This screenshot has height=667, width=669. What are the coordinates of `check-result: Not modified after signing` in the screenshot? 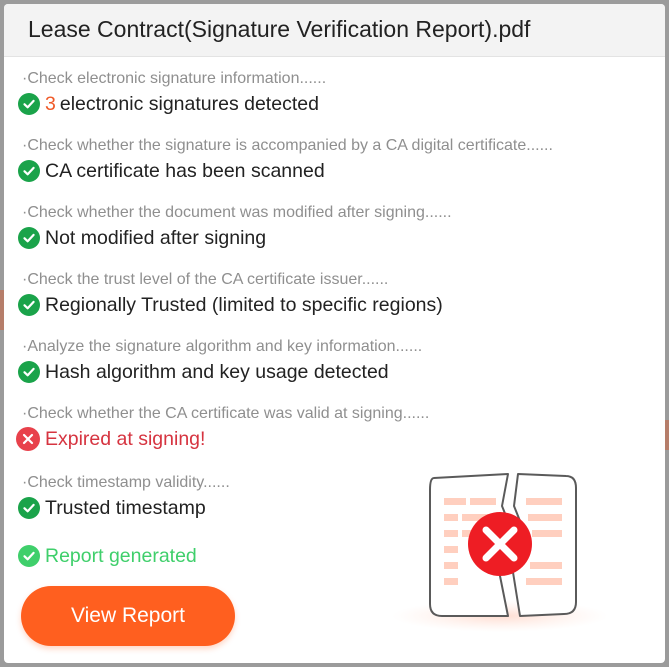 It's located at (142, 238).